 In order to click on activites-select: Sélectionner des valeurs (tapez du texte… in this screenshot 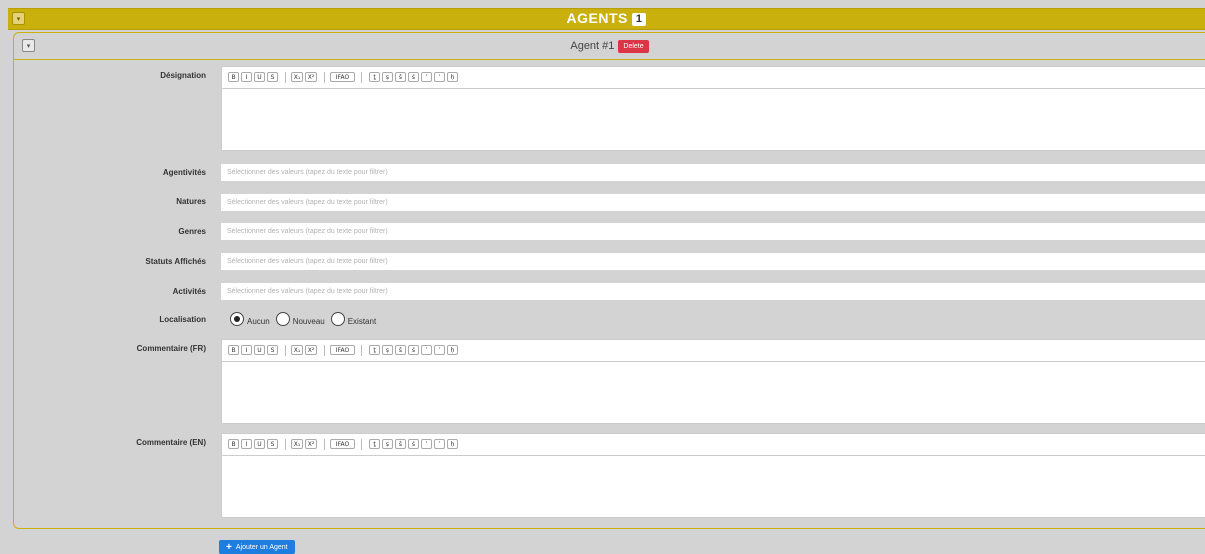, I will do `click(713, 291)`.